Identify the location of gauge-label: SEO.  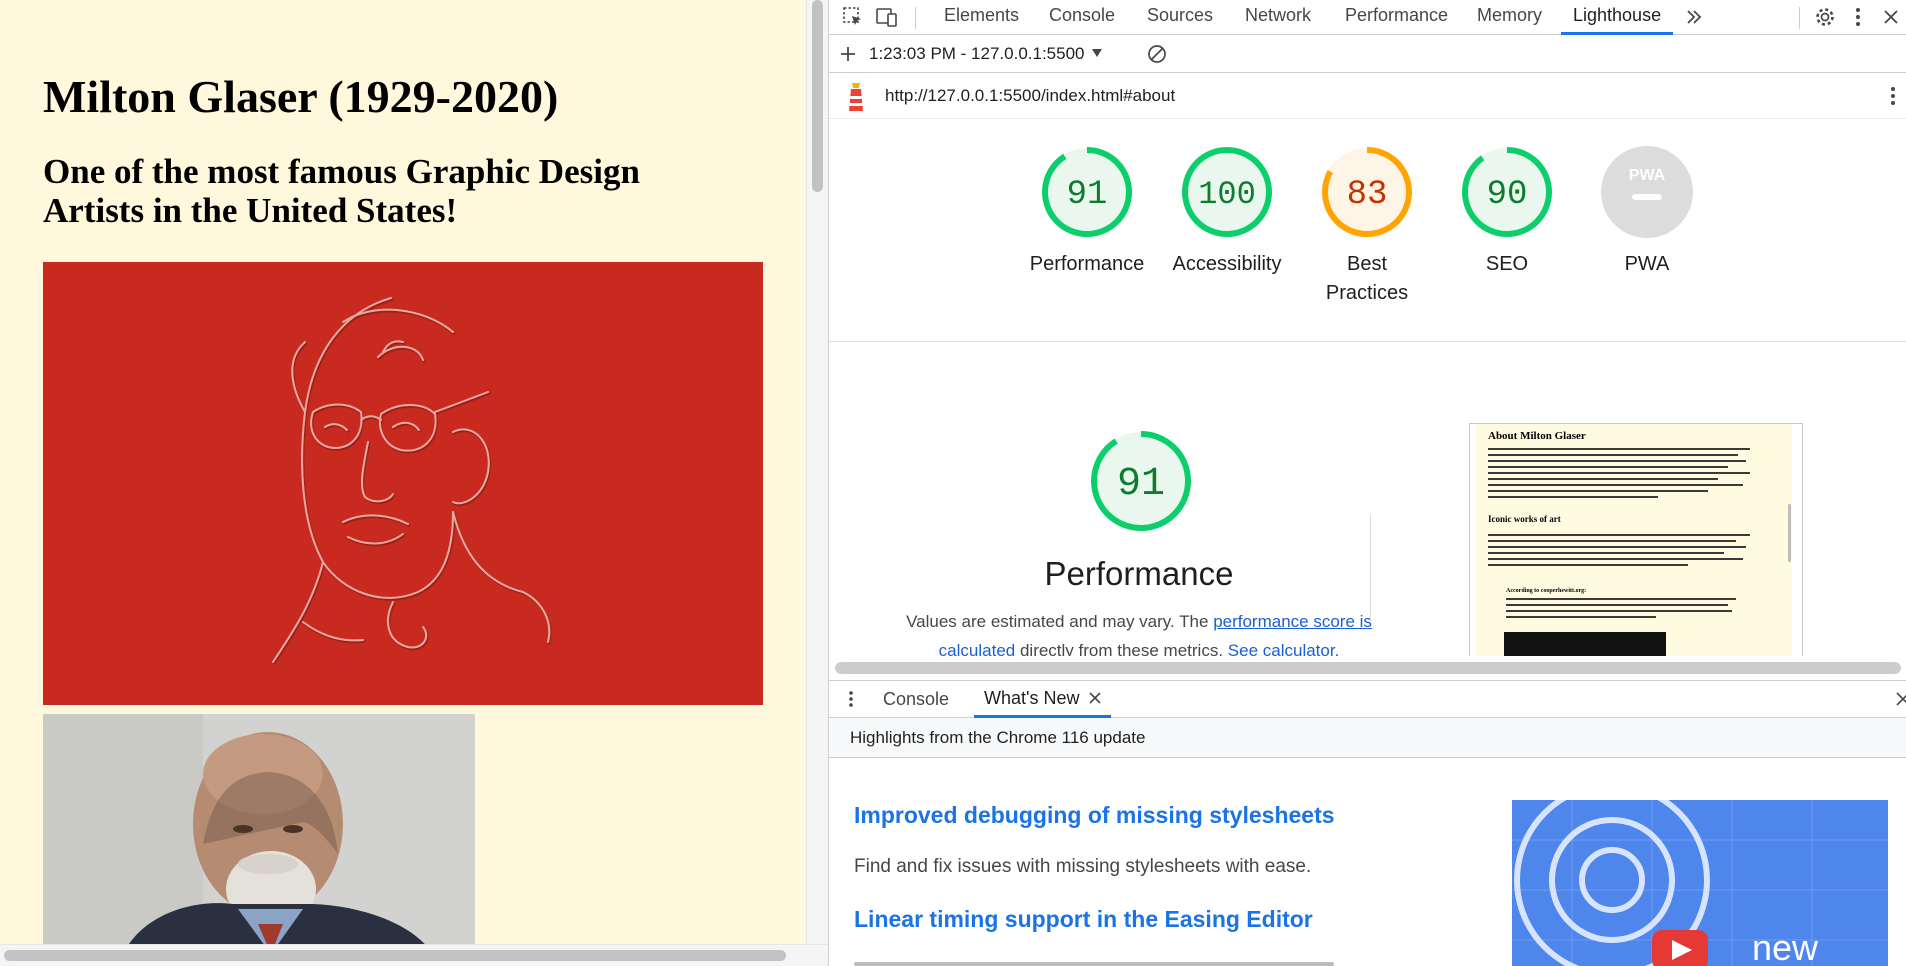
(1507, 264).